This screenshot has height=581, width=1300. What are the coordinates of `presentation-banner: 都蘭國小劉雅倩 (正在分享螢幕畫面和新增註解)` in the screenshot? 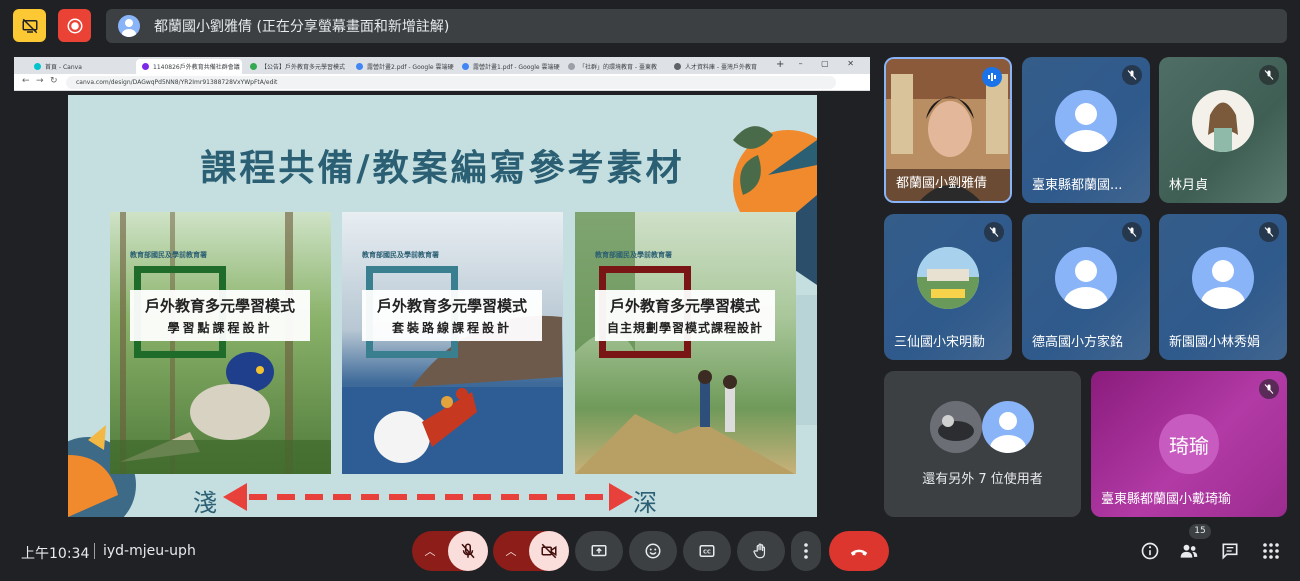 It's located at (696, 26).